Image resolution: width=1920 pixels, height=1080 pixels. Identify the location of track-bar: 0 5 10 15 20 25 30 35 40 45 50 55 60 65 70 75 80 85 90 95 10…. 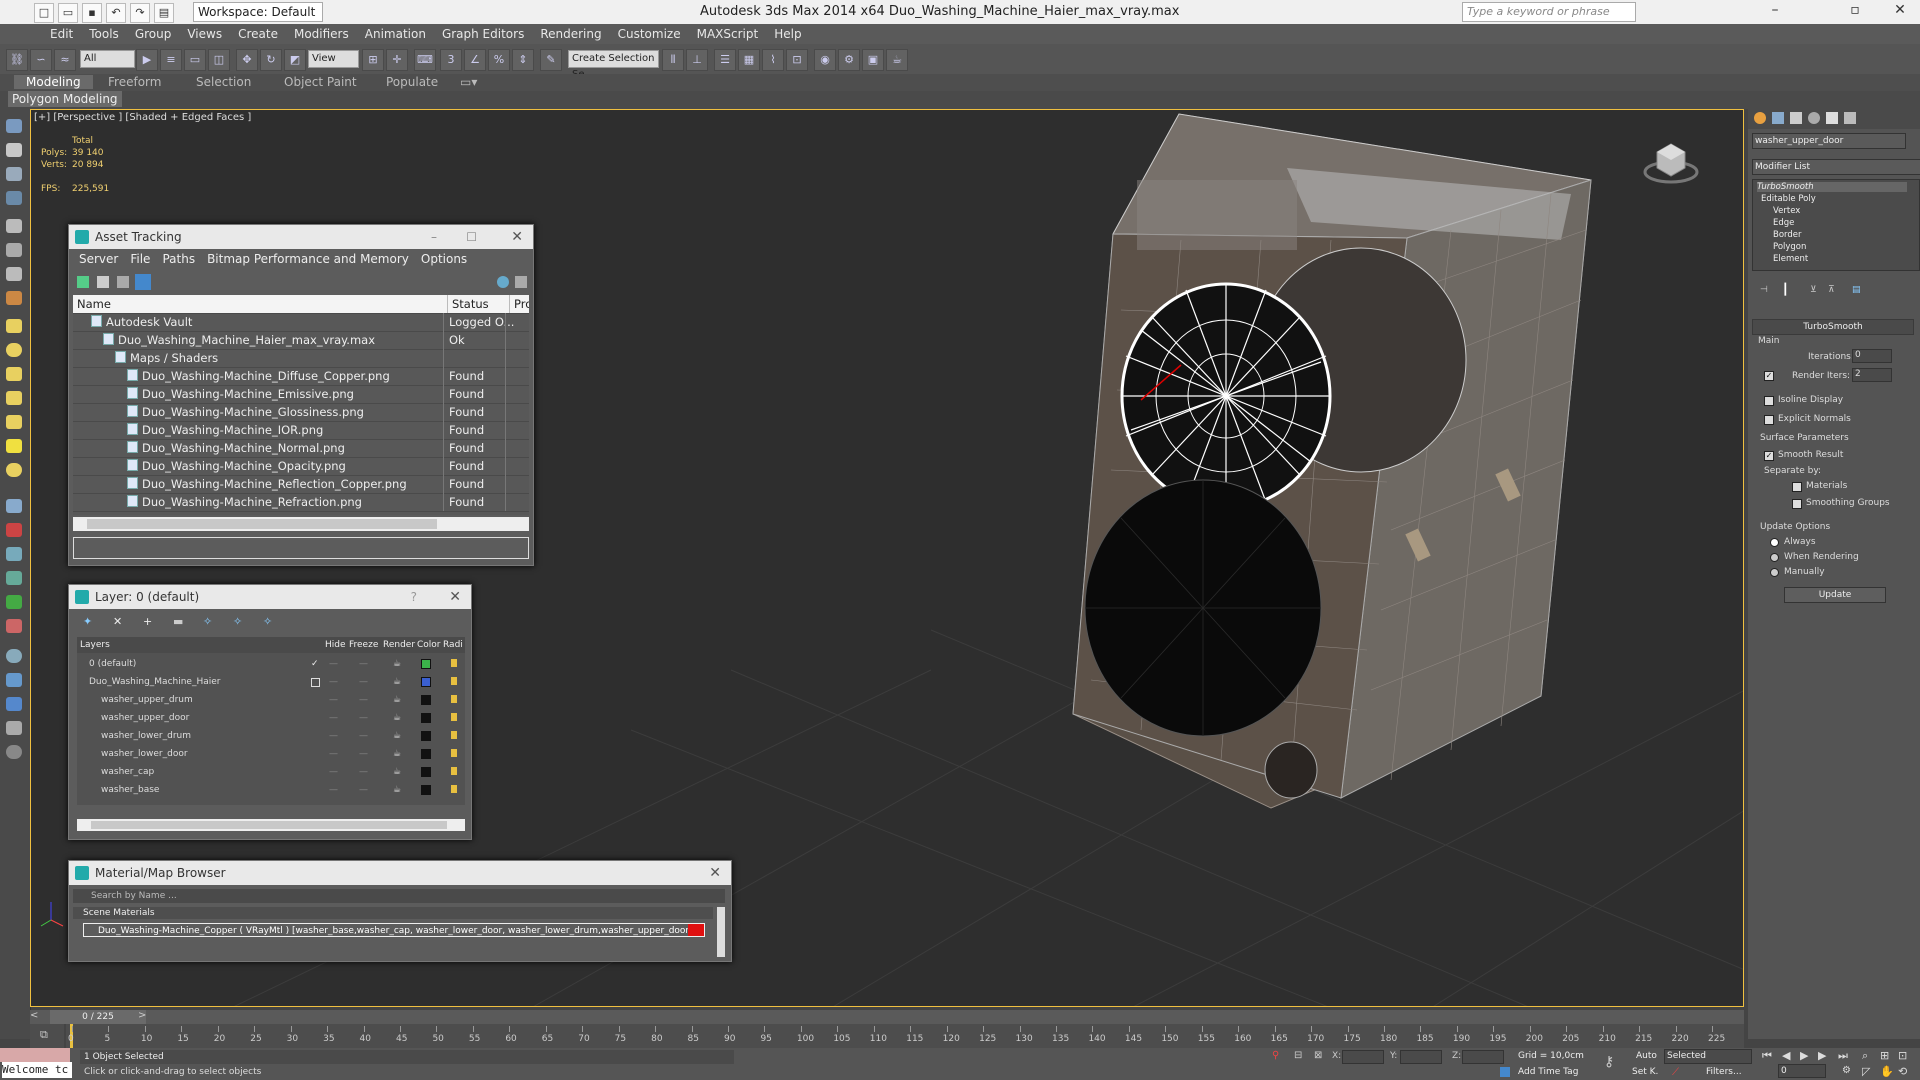
(905, 1036).